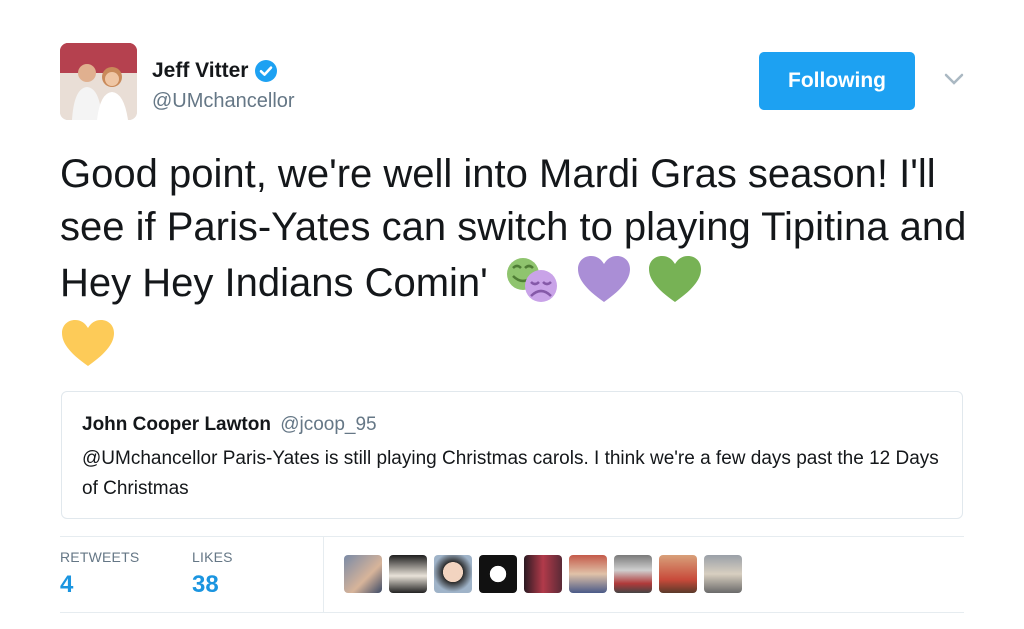  Describe the element at coordinates (266, 71) in the screenshot. I see `verified-badge-icon` at that location.